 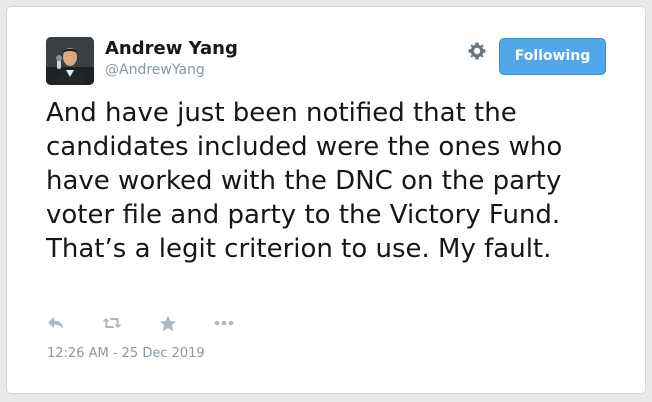 What do you see at coordinates (56, 323) in the screenshot?
I see `reply-icon` at bounding box center [56, 323].